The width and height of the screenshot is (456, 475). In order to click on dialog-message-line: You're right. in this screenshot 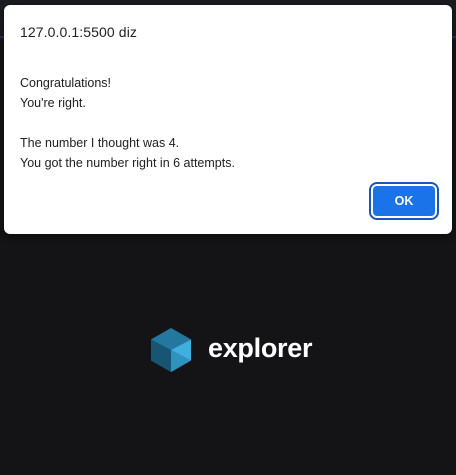, I will do `click(53, 103)`.